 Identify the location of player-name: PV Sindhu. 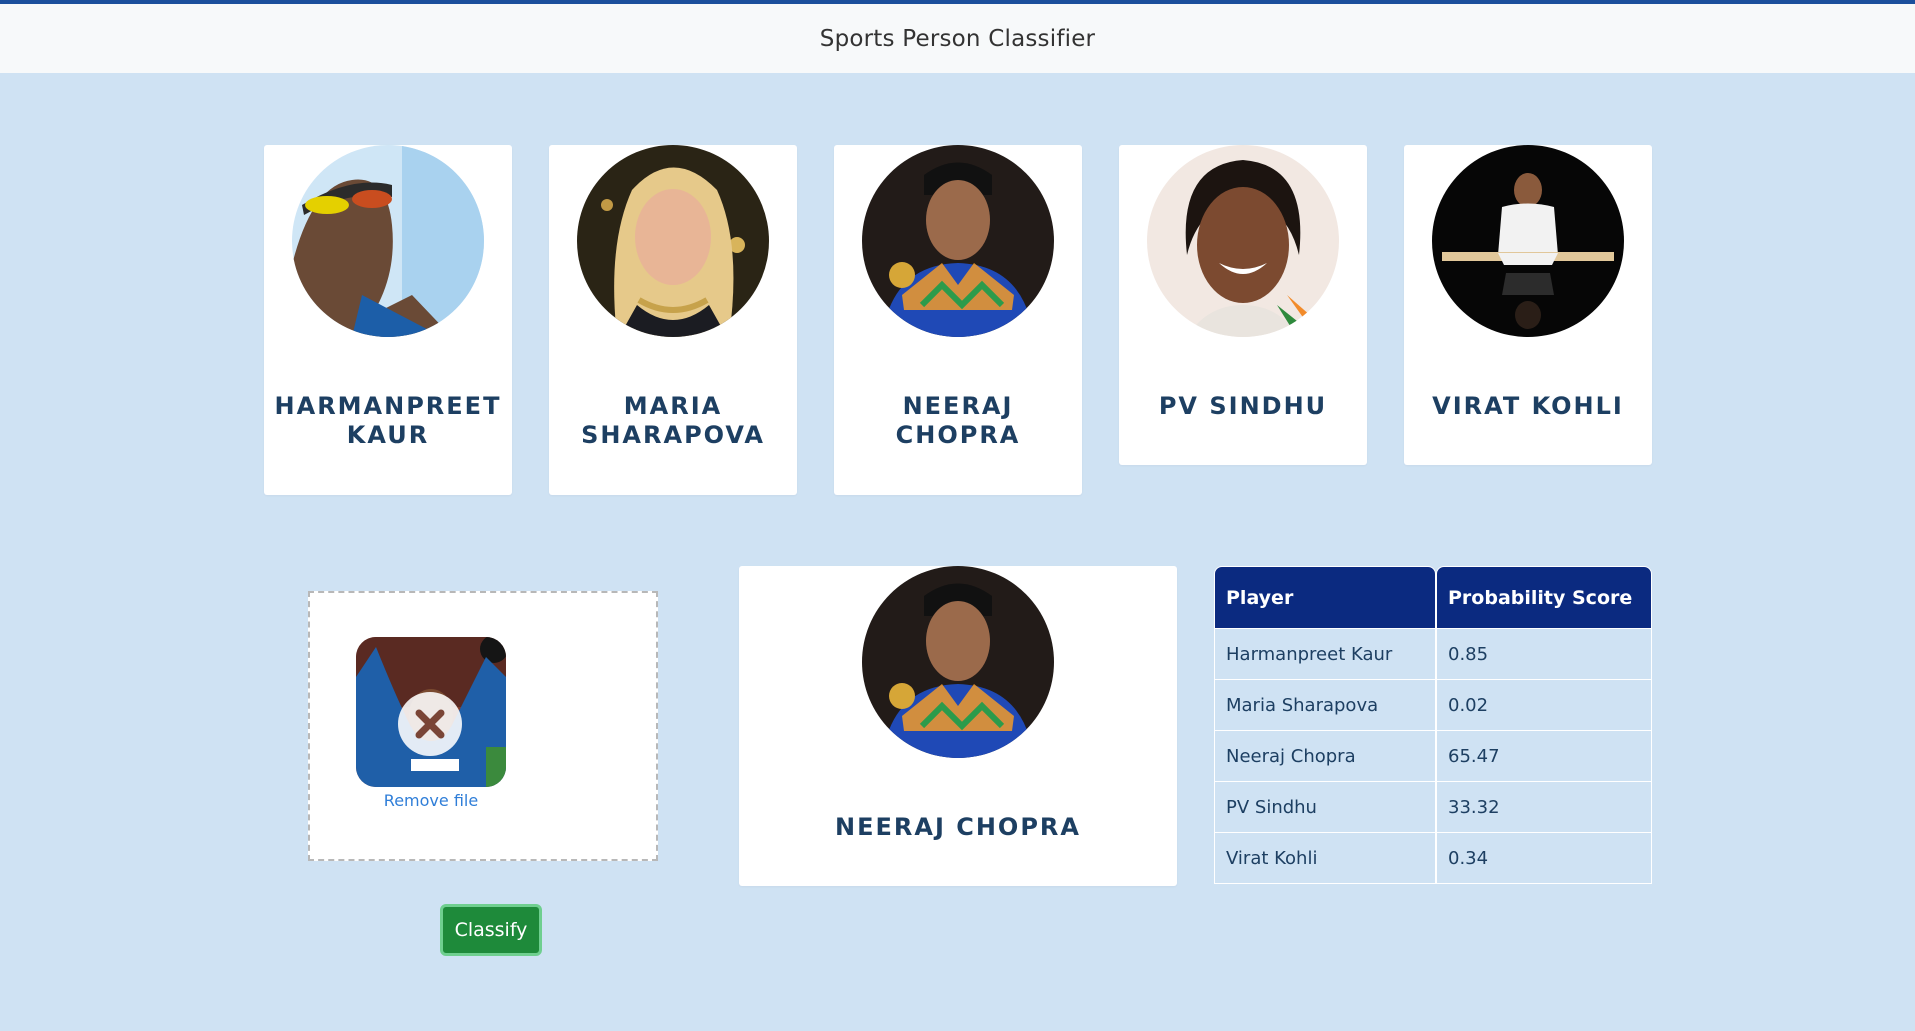
(1243, 406).